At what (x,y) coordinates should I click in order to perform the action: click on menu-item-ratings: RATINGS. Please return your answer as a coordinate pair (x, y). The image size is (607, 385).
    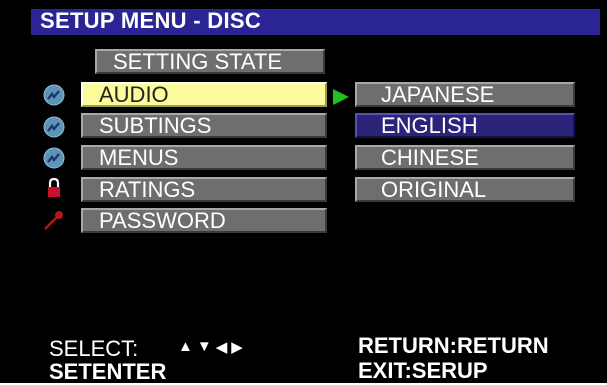
    Looking at the image, I should click on (204, 189).